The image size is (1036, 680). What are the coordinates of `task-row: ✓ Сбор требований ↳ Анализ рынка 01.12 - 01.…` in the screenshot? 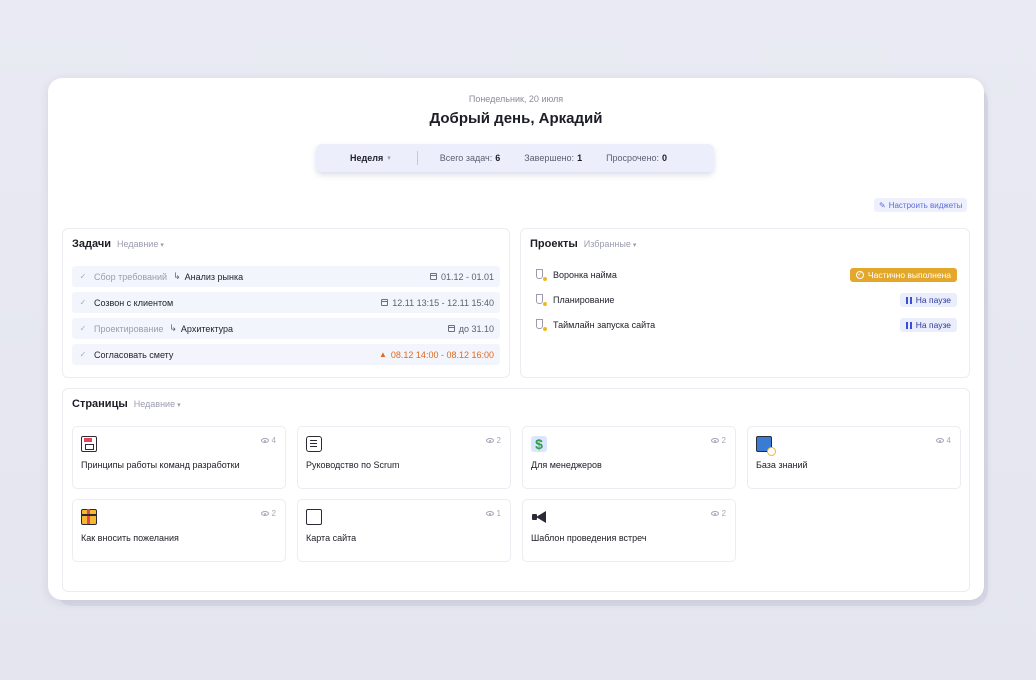 It's located at (286, 276).